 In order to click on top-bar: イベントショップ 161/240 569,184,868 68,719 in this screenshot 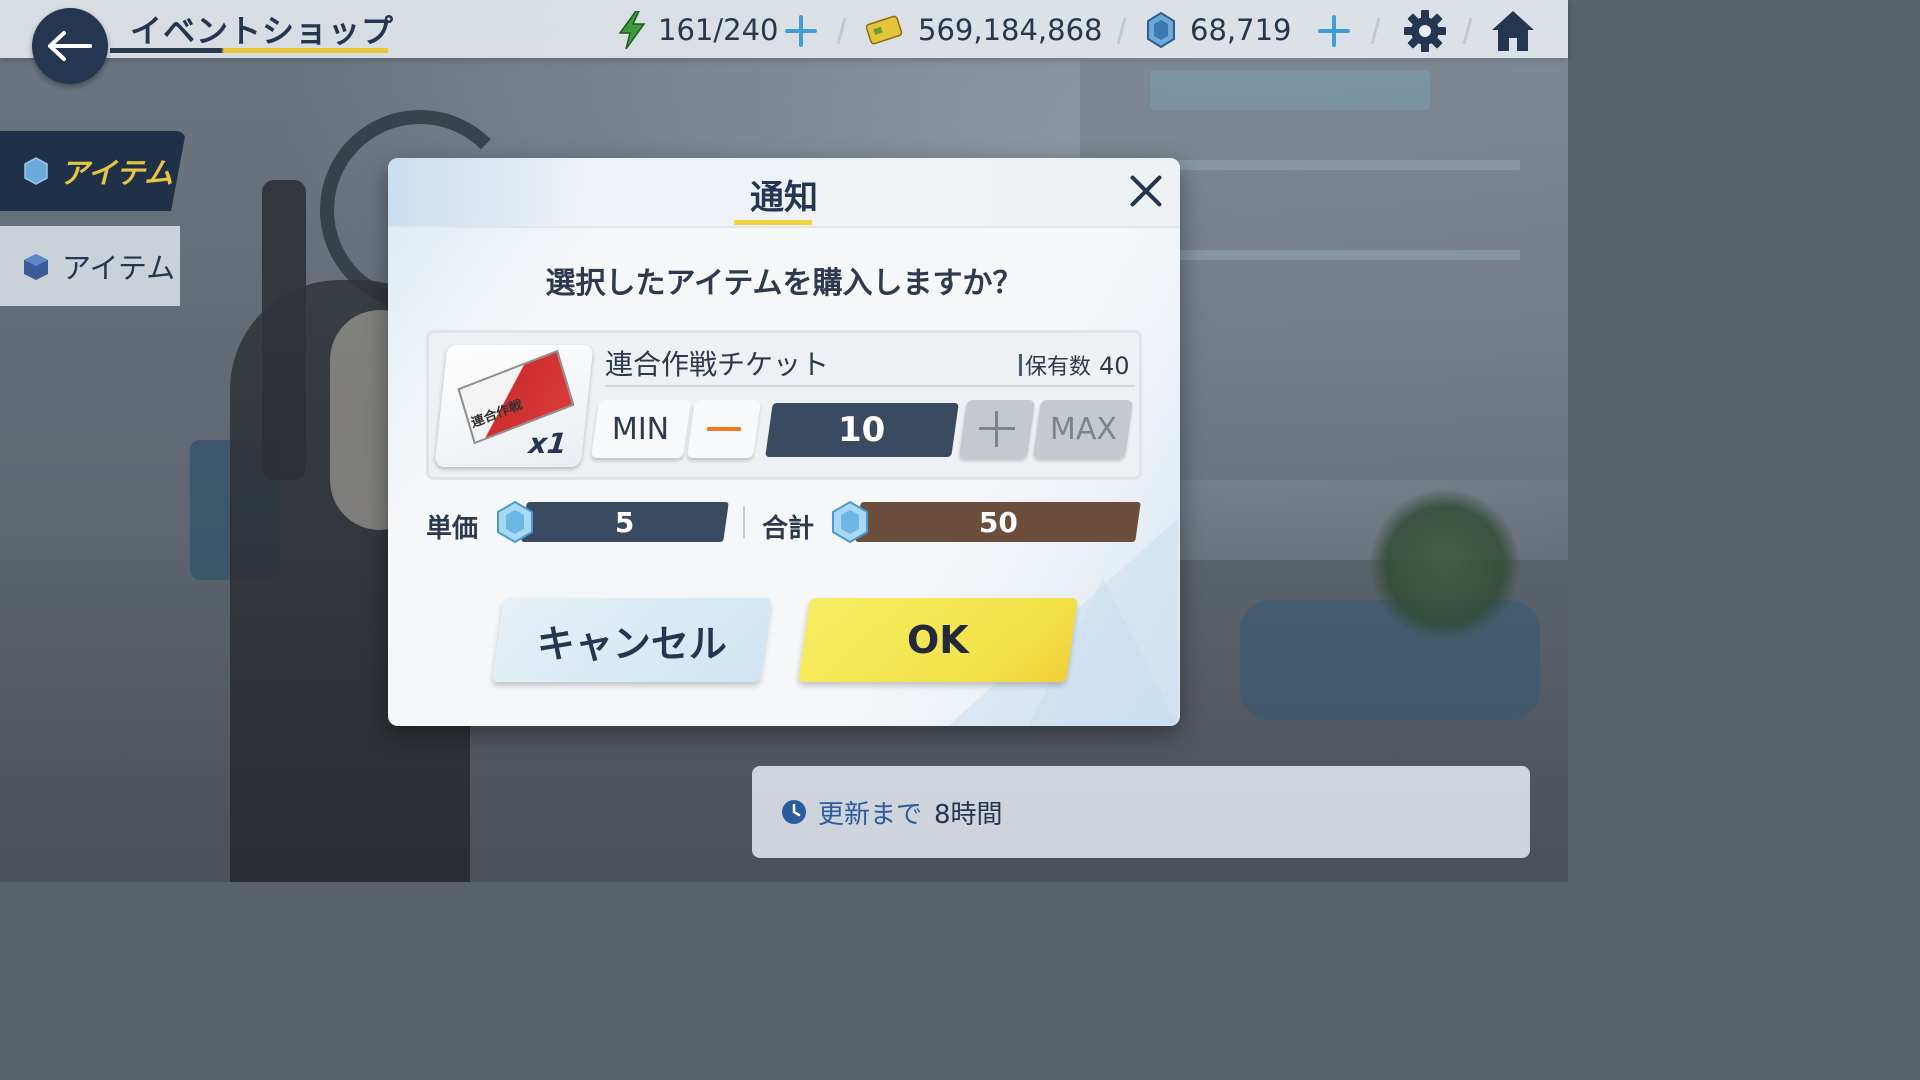, I will do `click(784, 29)`.